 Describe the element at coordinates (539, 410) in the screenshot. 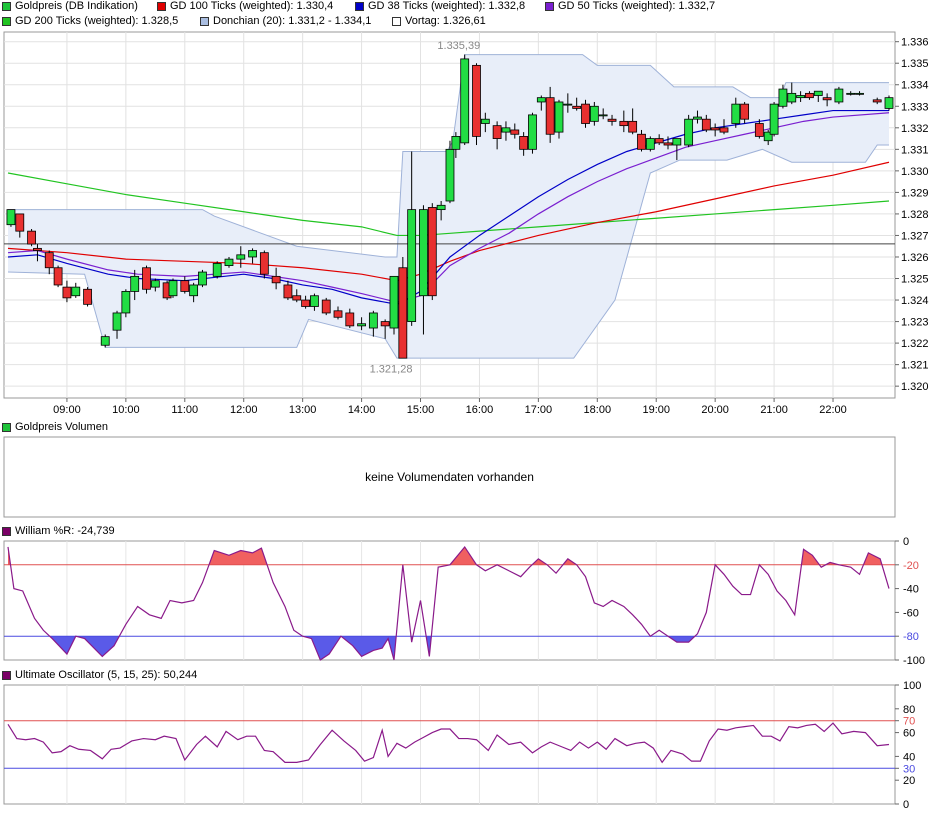

I see `x-tick-label: 17:00` at that location.